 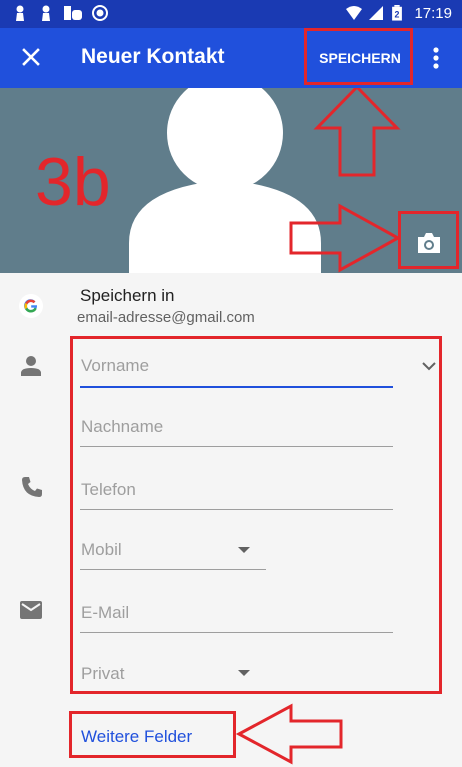 I want to click on annotation-box-more-fields, so click(x=152, y=734).